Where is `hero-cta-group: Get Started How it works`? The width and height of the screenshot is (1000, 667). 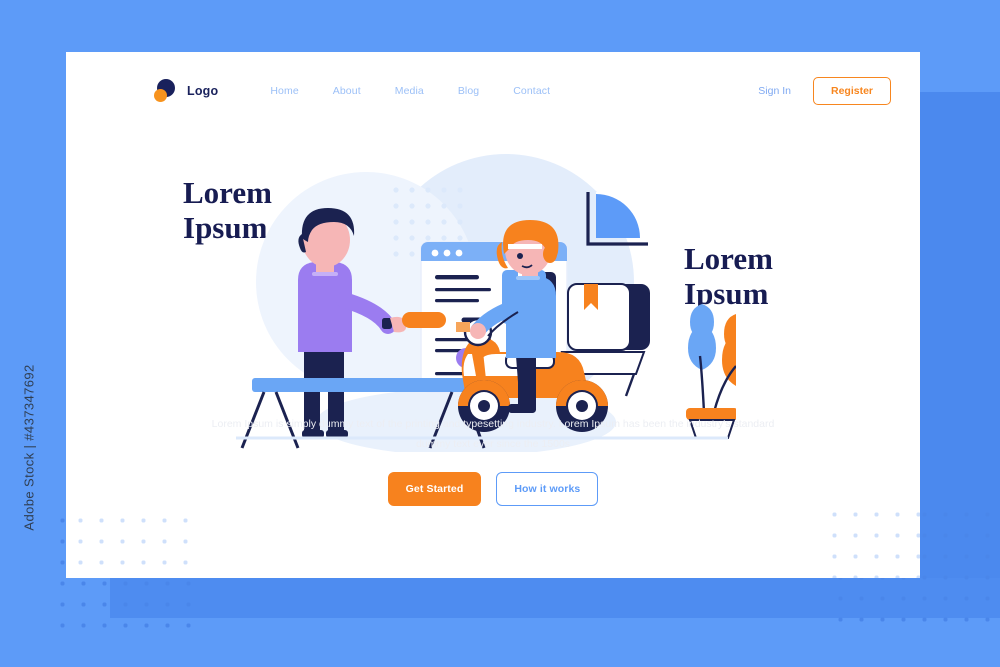
hero-cta-group: Get Started How it works is located at coordinates (493, 489).